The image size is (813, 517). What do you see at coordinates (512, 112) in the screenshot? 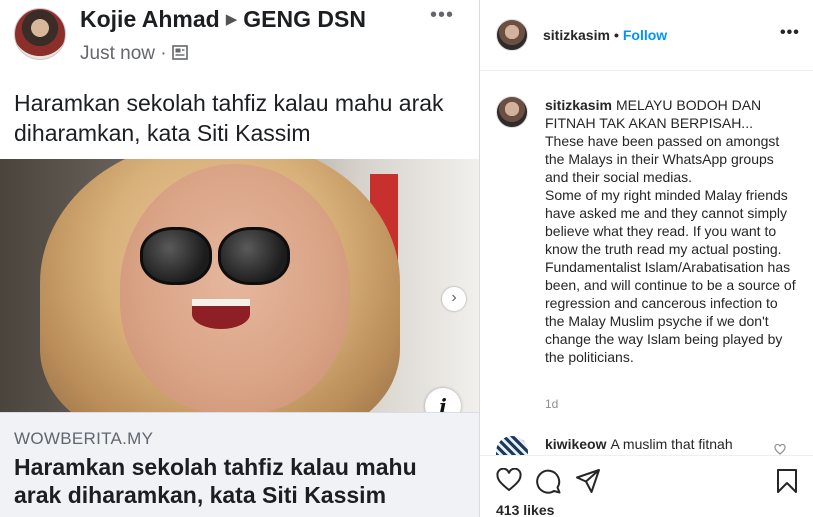
I see `caption-avatar` at bounding box center [512, 112].